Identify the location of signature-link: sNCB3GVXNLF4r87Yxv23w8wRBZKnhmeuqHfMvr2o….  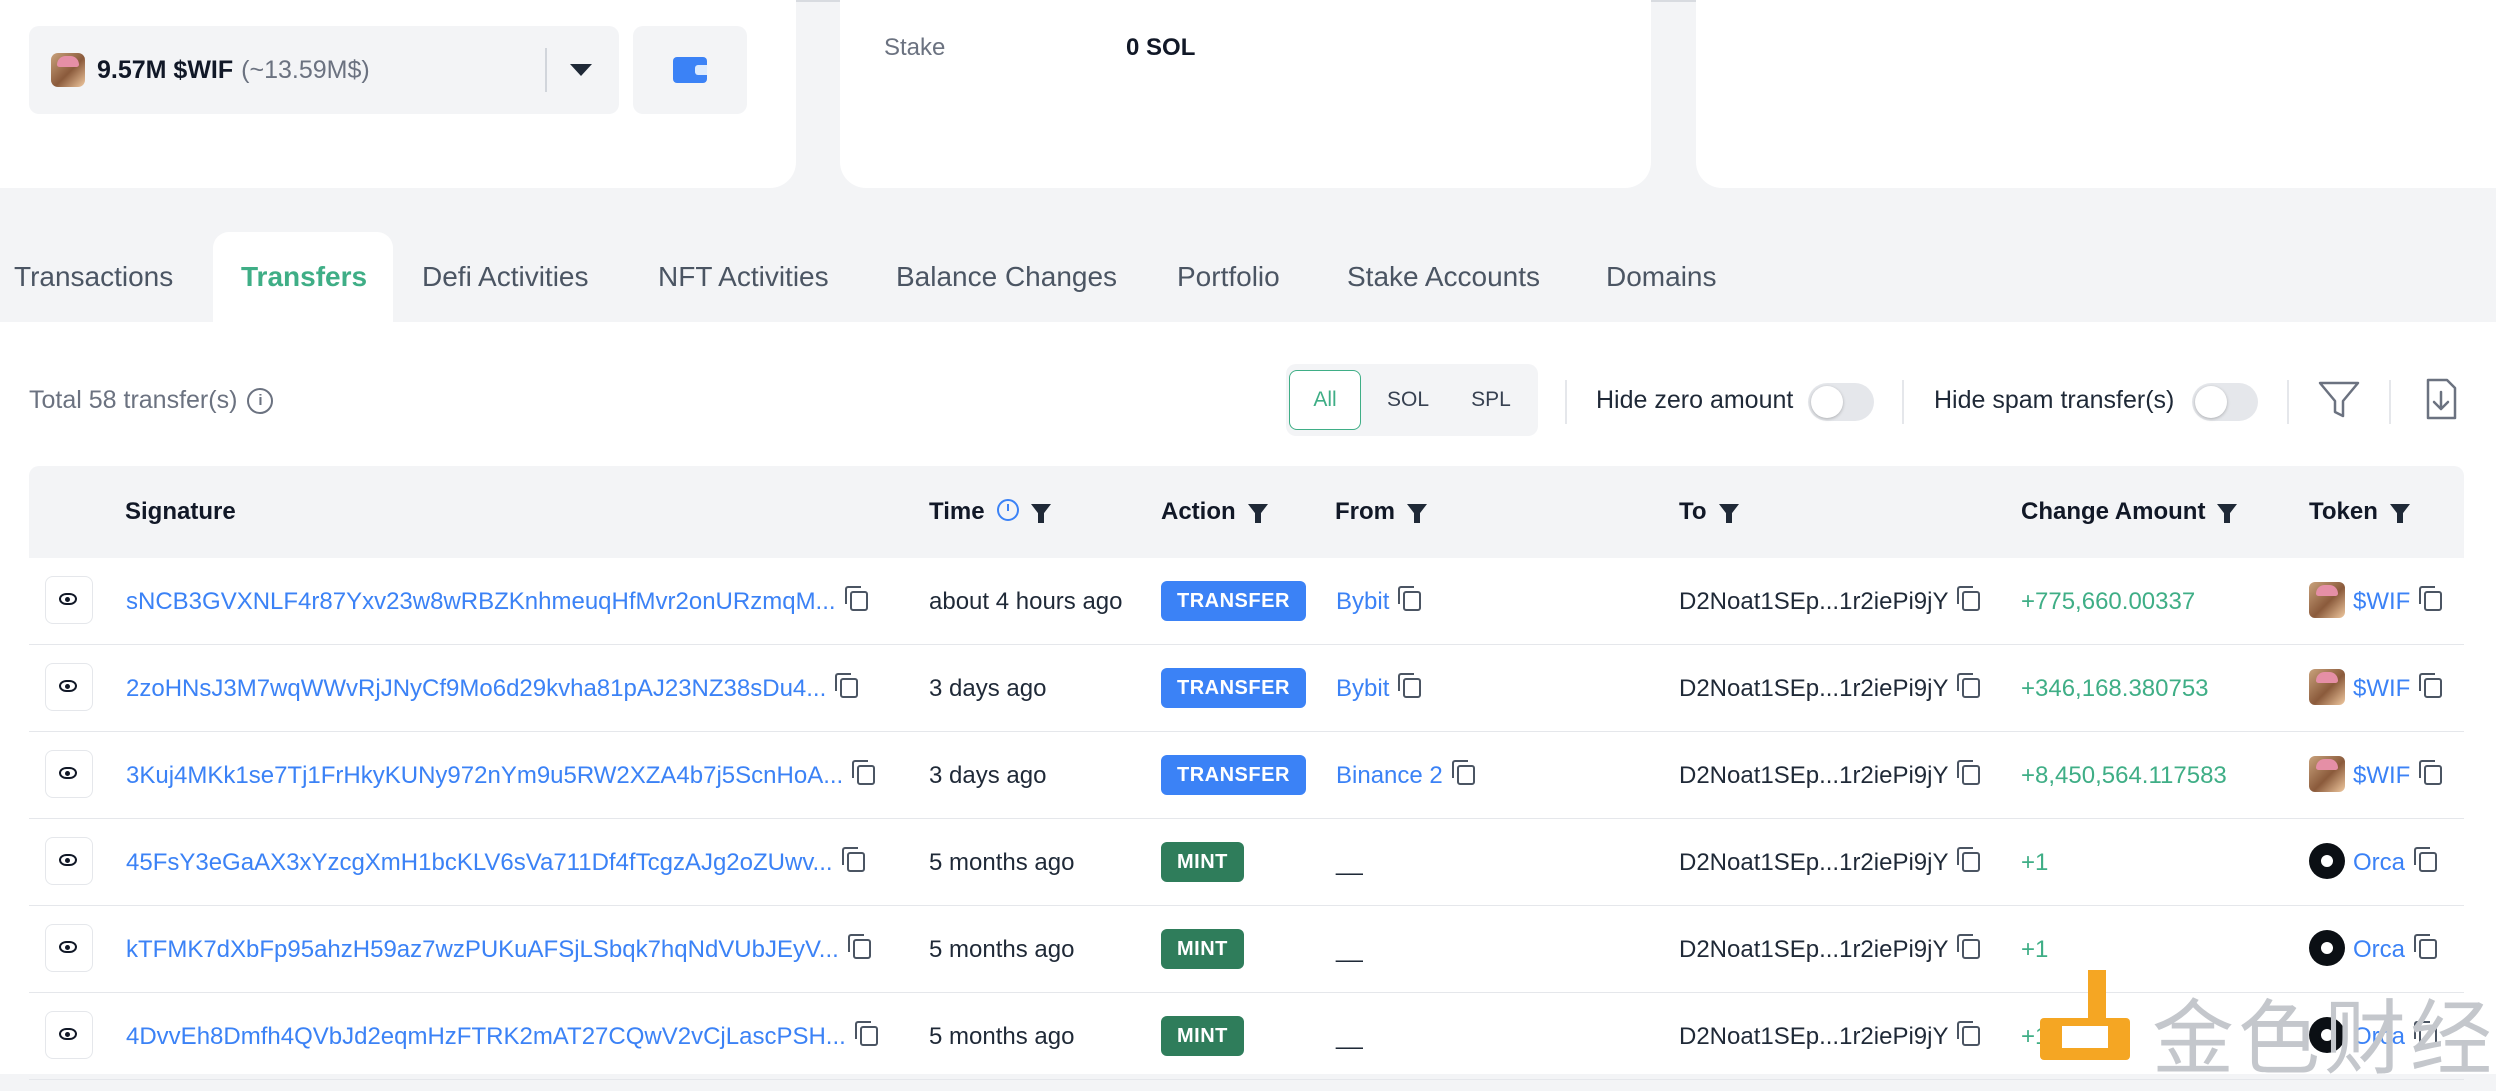
(481, 601).